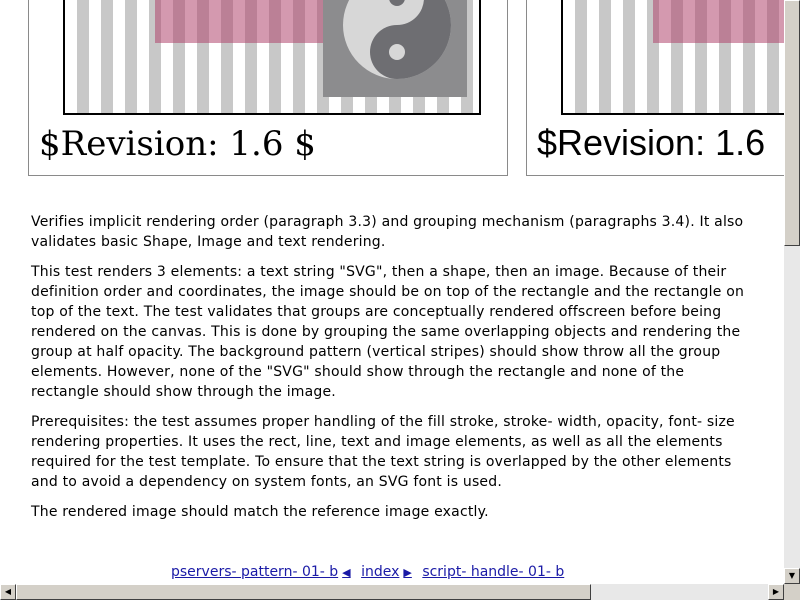  What do you see at coordinates (493, 572) in the screenshot?
I see `next-test-link: script- handle- 01- b` at bounding box center [493, 572].